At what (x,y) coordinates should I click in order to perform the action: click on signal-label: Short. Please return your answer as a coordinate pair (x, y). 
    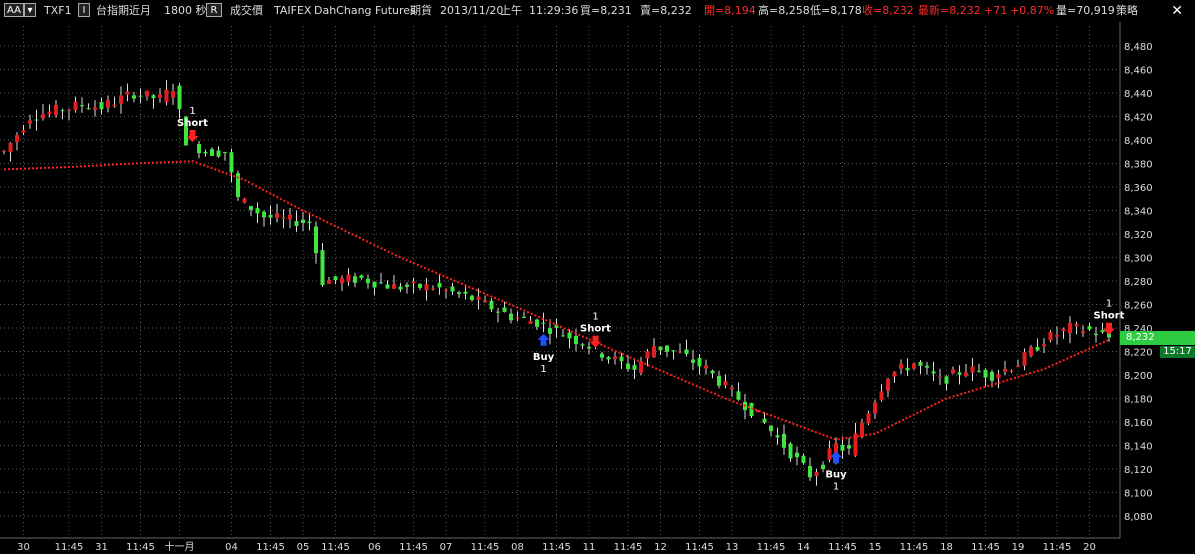
    Looking at the image, I should click on (192, 123).